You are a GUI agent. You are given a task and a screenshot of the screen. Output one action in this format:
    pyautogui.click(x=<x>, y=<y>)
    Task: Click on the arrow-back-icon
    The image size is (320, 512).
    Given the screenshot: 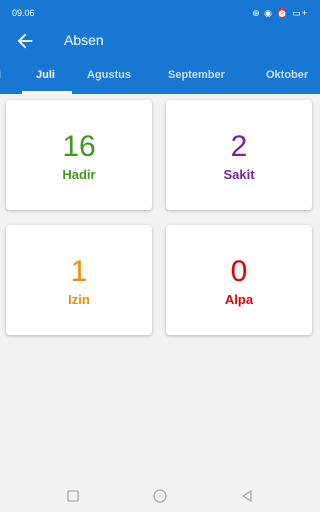 What is the action you would take?
    pyautogui.click(x=25, y=41)
    